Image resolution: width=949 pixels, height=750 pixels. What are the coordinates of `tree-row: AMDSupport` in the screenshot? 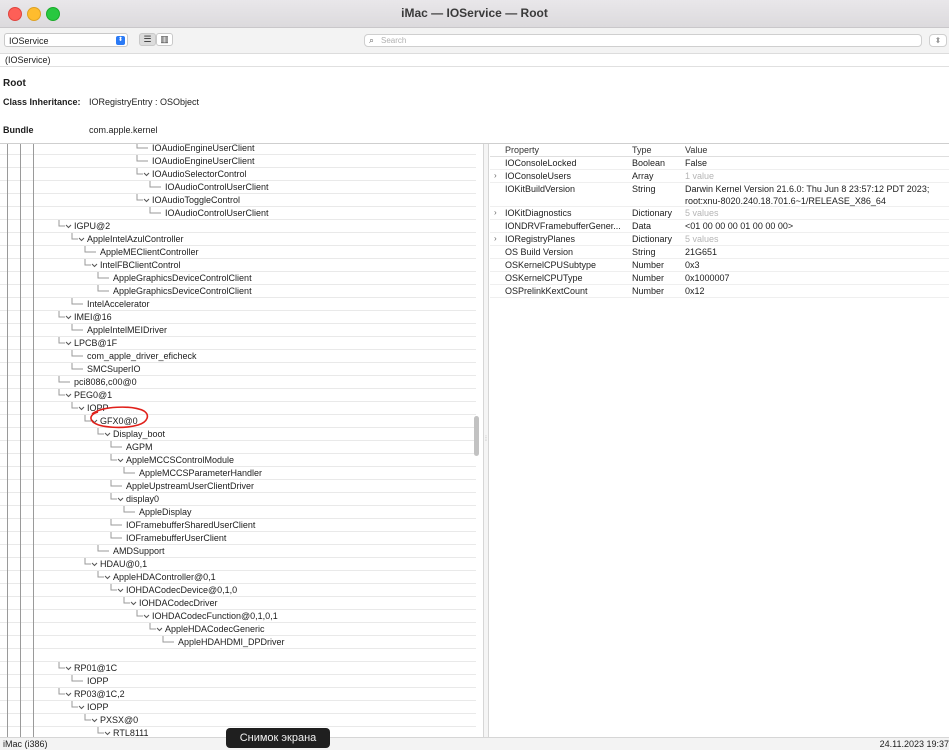 It's located at (238, 551).